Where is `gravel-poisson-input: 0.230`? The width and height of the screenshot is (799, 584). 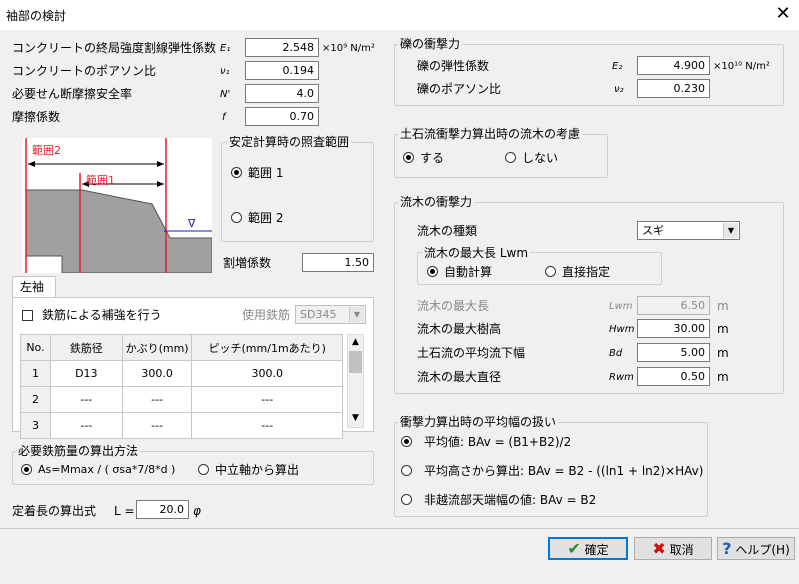 gravel-poisson-input: 0.230 is located at coordinates (673, 88).